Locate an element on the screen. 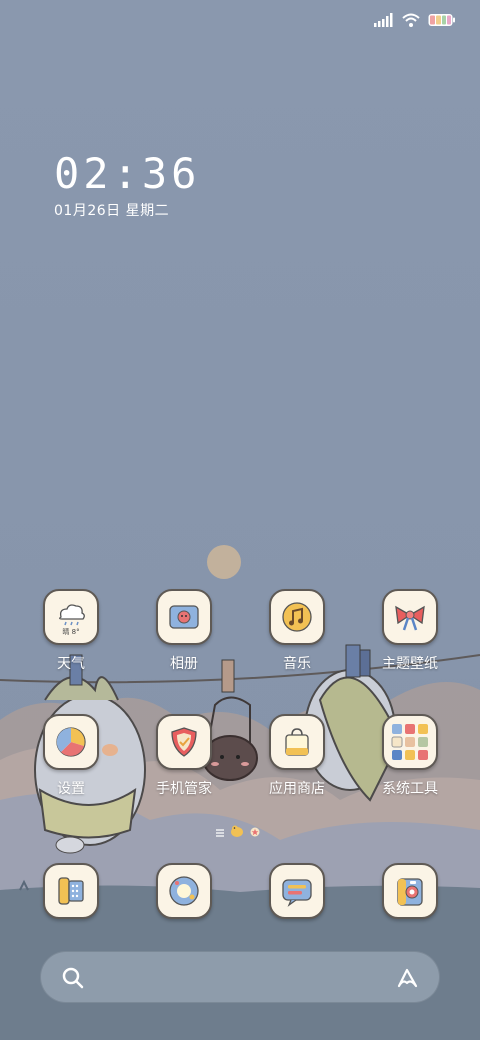 Image resolution: width=480 pixels, height=1040 pixels. app-gallery: 相册 is located at coordinates (184, 631).